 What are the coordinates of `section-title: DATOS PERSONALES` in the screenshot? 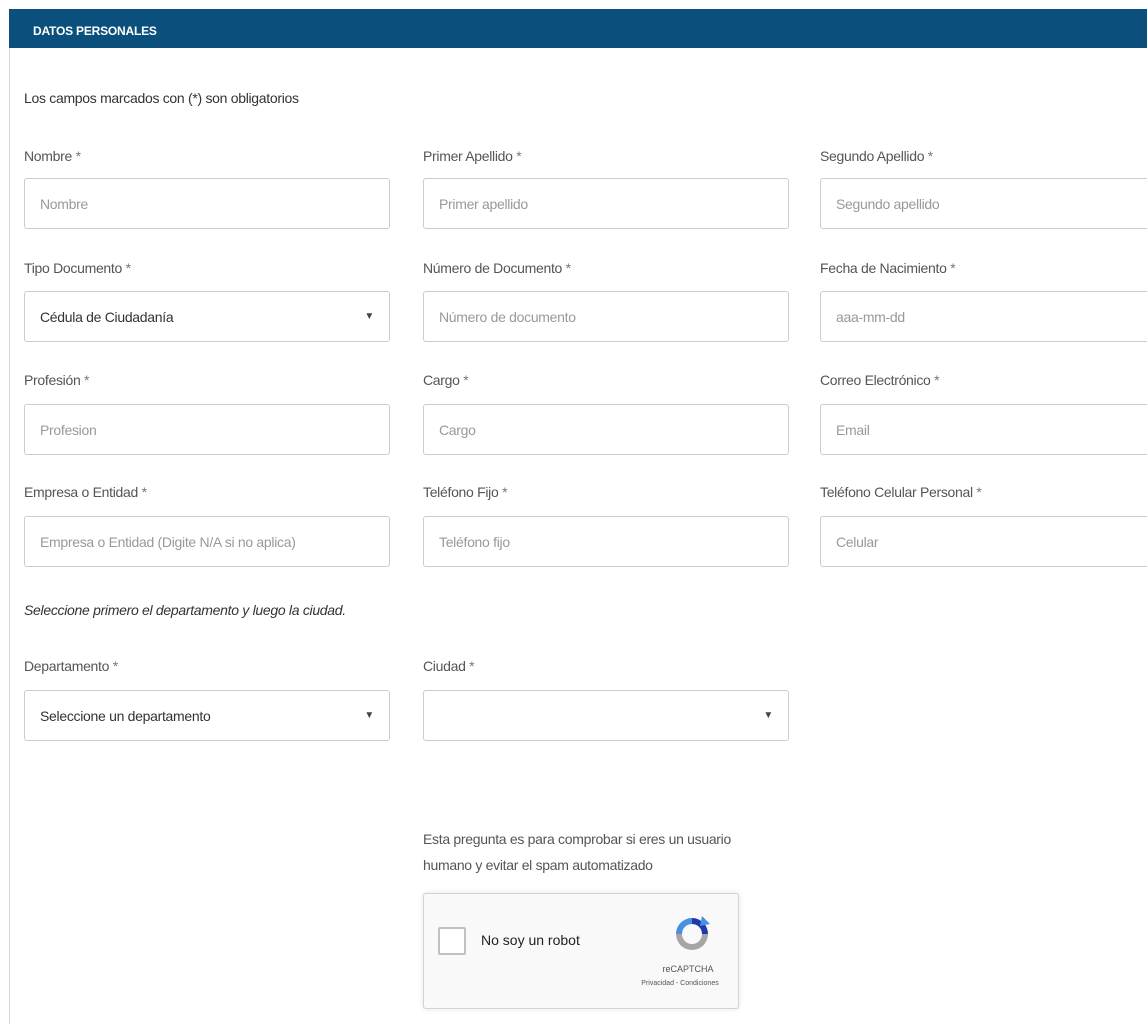 It's located at (95, 31).